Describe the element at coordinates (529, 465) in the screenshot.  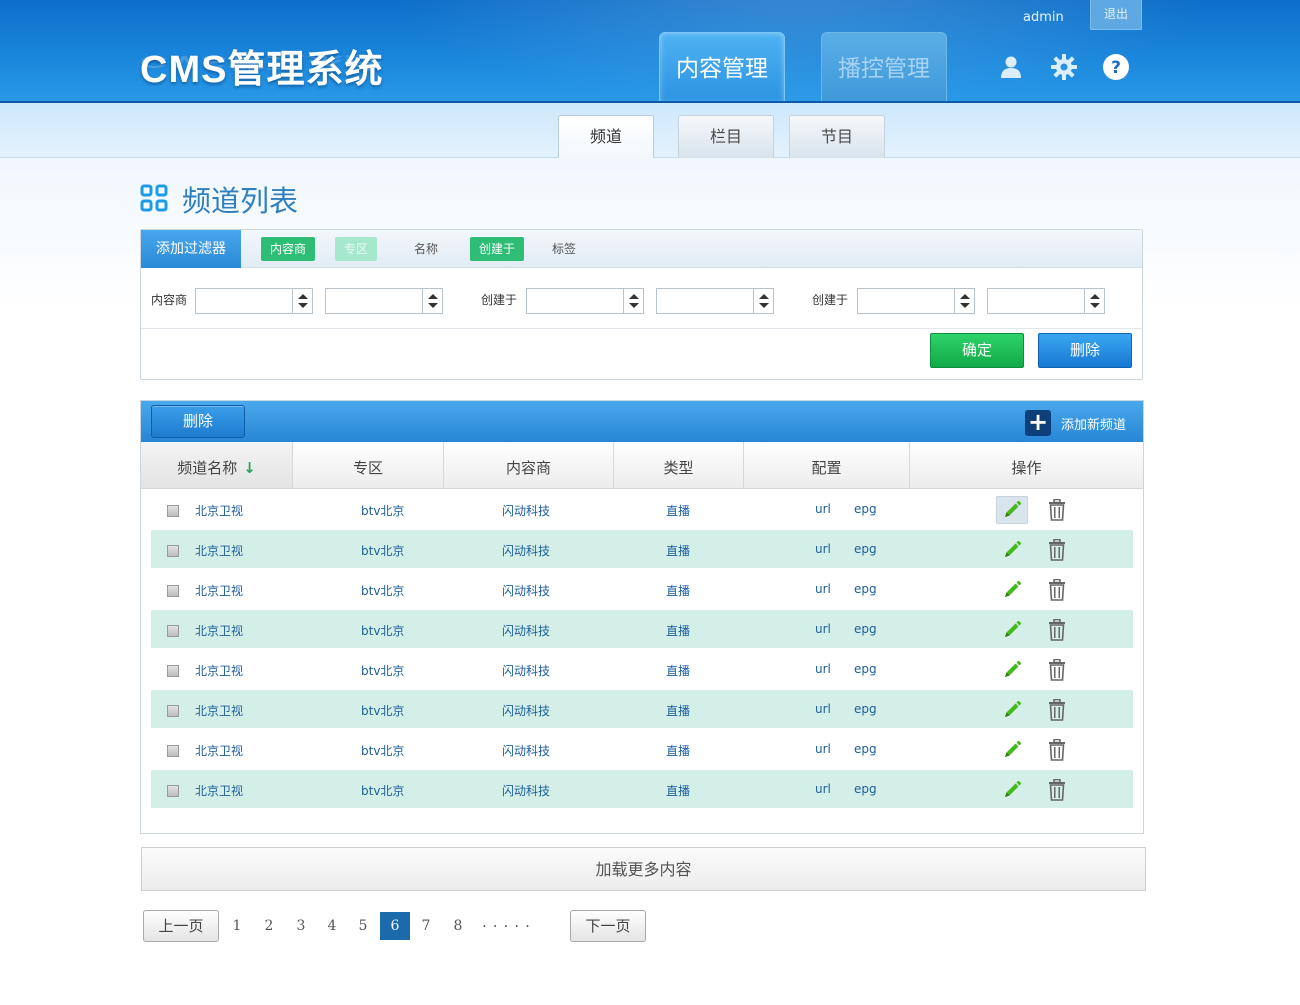
I see `column-header-provider: 内容商` at that location.